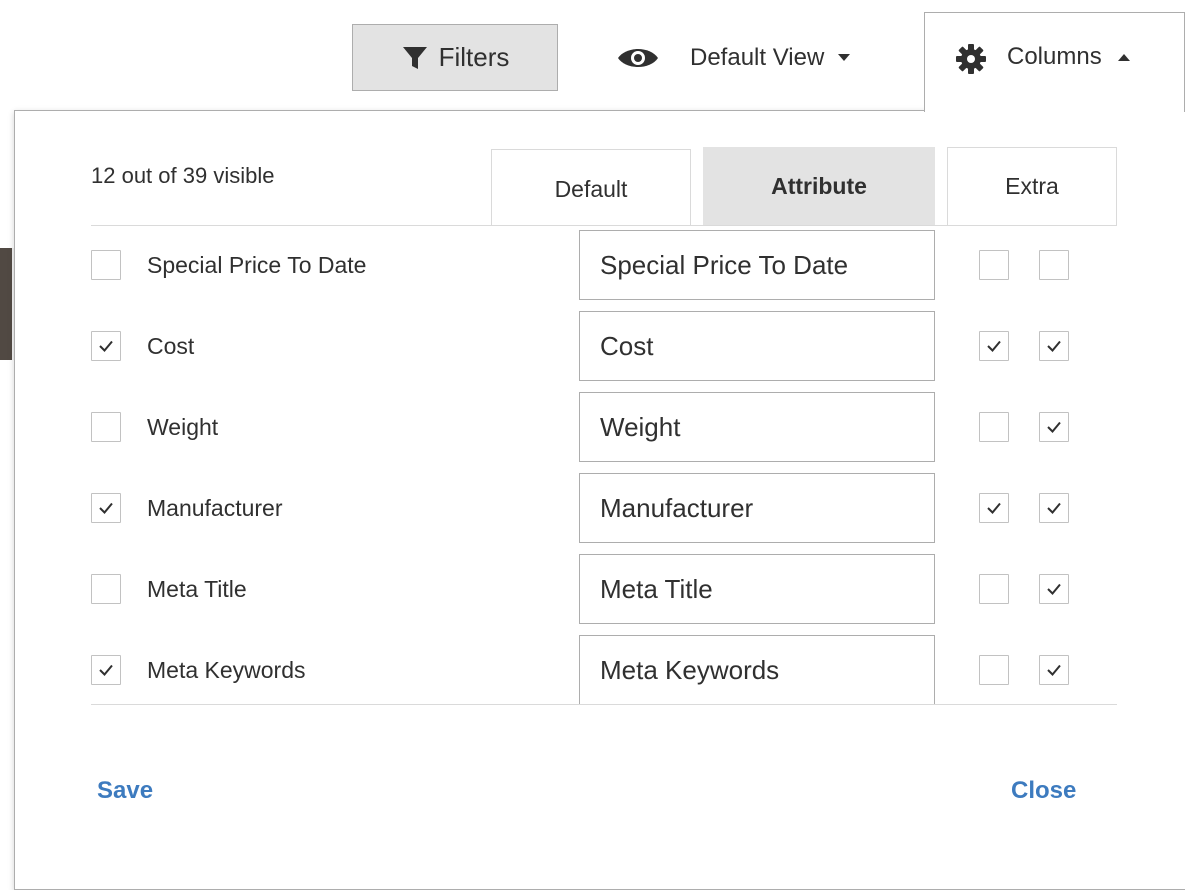 This screenshot has width=1185, height=890. I want to click on columns-label: Columns, so click(1054, 56).